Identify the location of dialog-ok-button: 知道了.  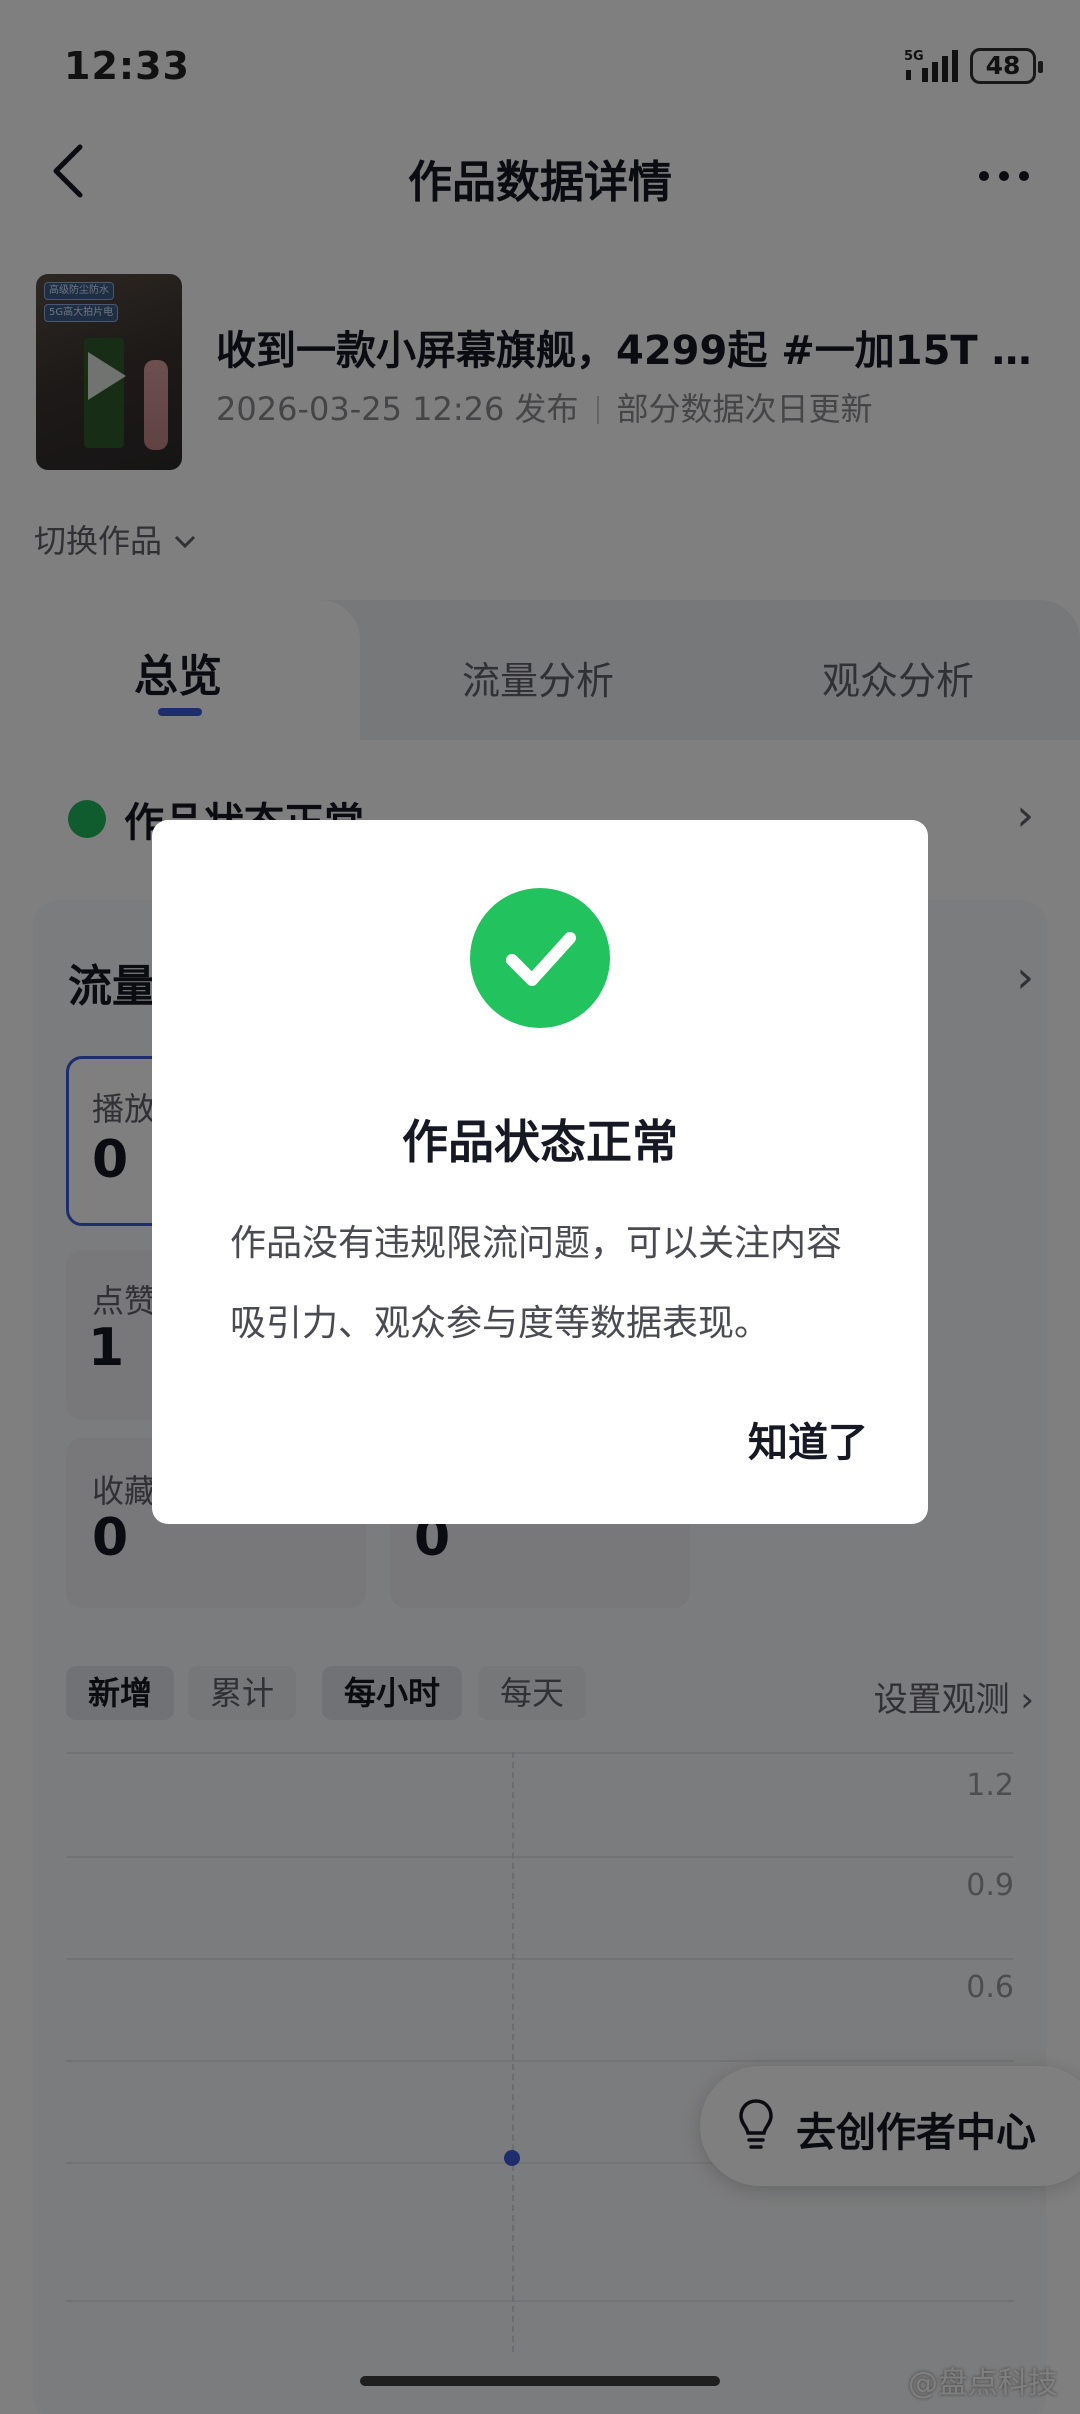
(808, 1439).